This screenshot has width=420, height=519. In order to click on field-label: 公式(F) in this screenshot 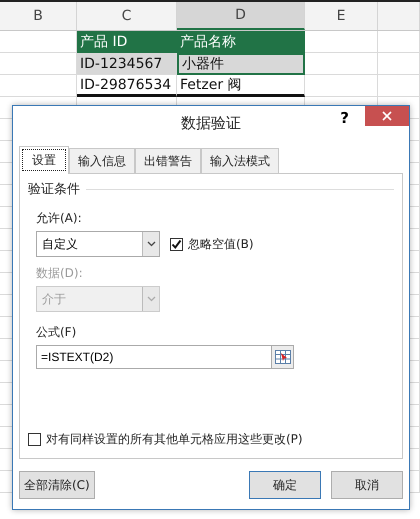, I will do `click(56, 332)`.